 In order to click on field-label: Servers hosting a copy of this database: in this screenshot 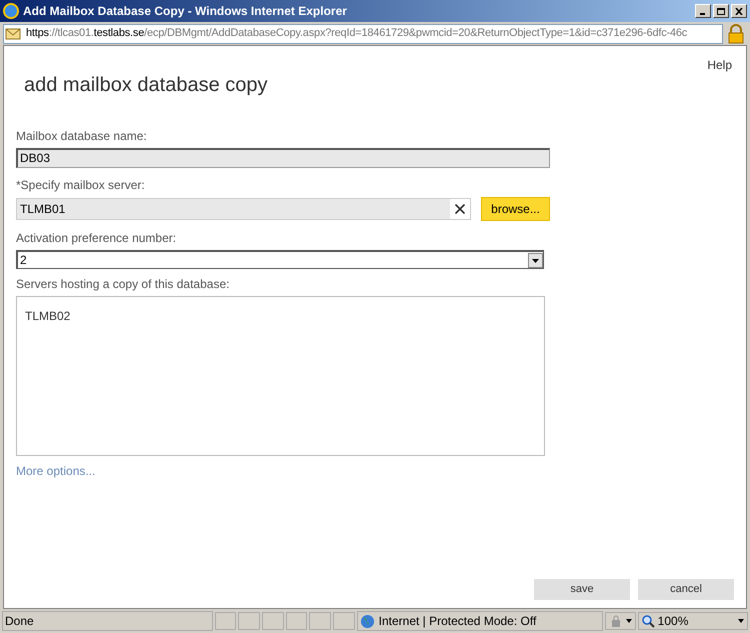, I will do `click(123, 284)`.